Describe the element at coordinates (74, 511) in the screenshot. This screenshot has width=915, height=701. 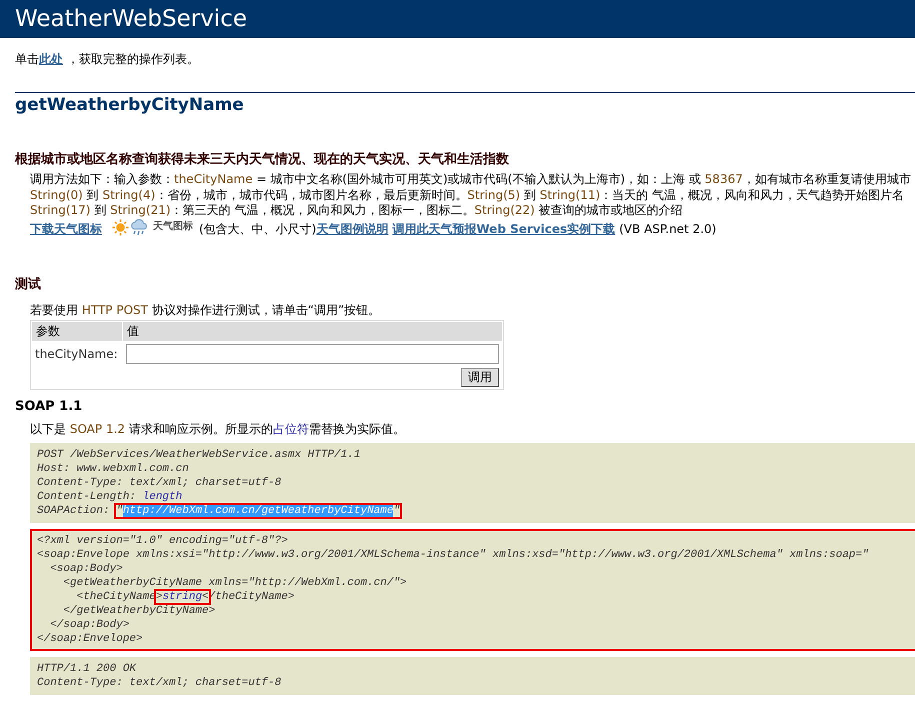
I see `code-line: SOAPAction:` at that location.